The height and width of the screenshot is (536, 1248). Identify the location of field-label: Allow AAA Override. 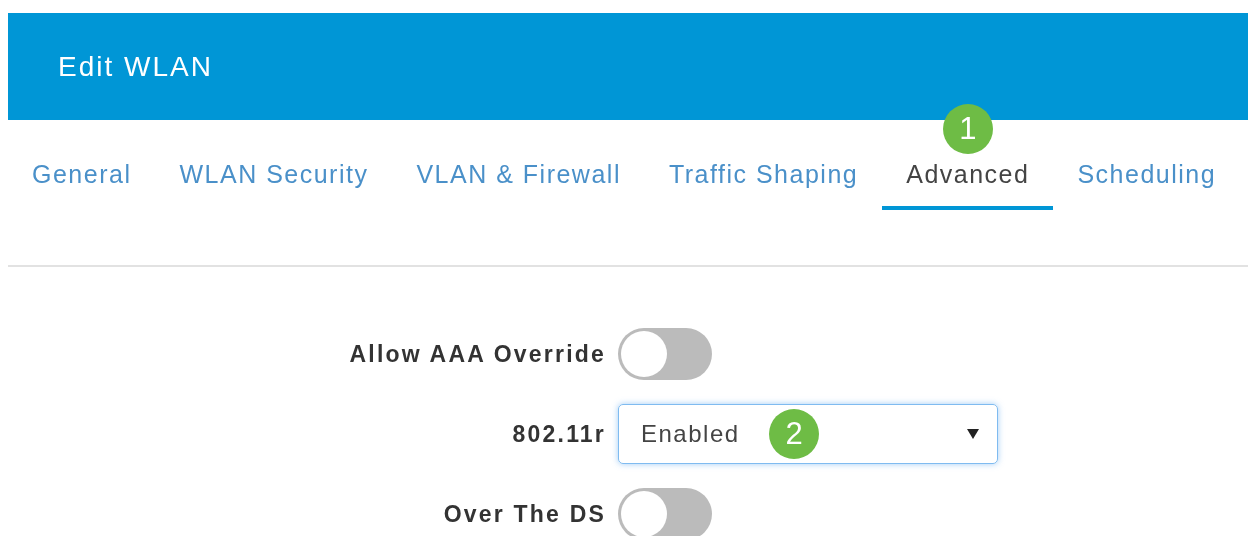
(477, 354).